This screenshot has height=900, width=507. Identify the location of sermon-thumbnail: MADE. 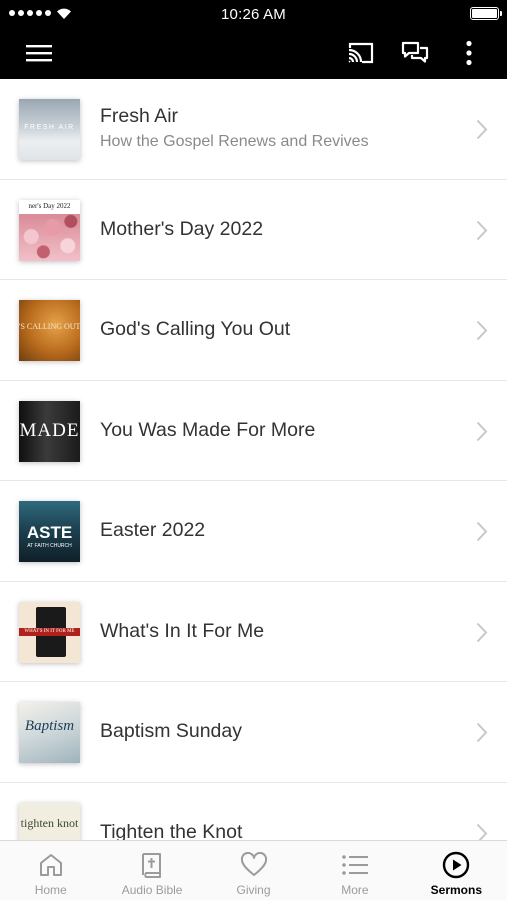
(49, 431).